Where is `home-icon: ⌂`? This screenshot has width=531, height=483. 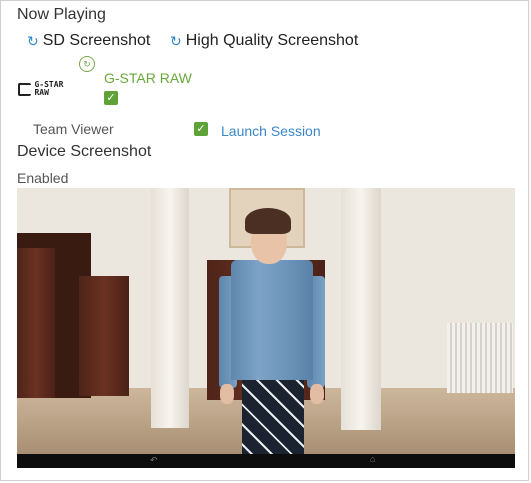
home-icon: ⌂ is located at coordinates (372, 459).